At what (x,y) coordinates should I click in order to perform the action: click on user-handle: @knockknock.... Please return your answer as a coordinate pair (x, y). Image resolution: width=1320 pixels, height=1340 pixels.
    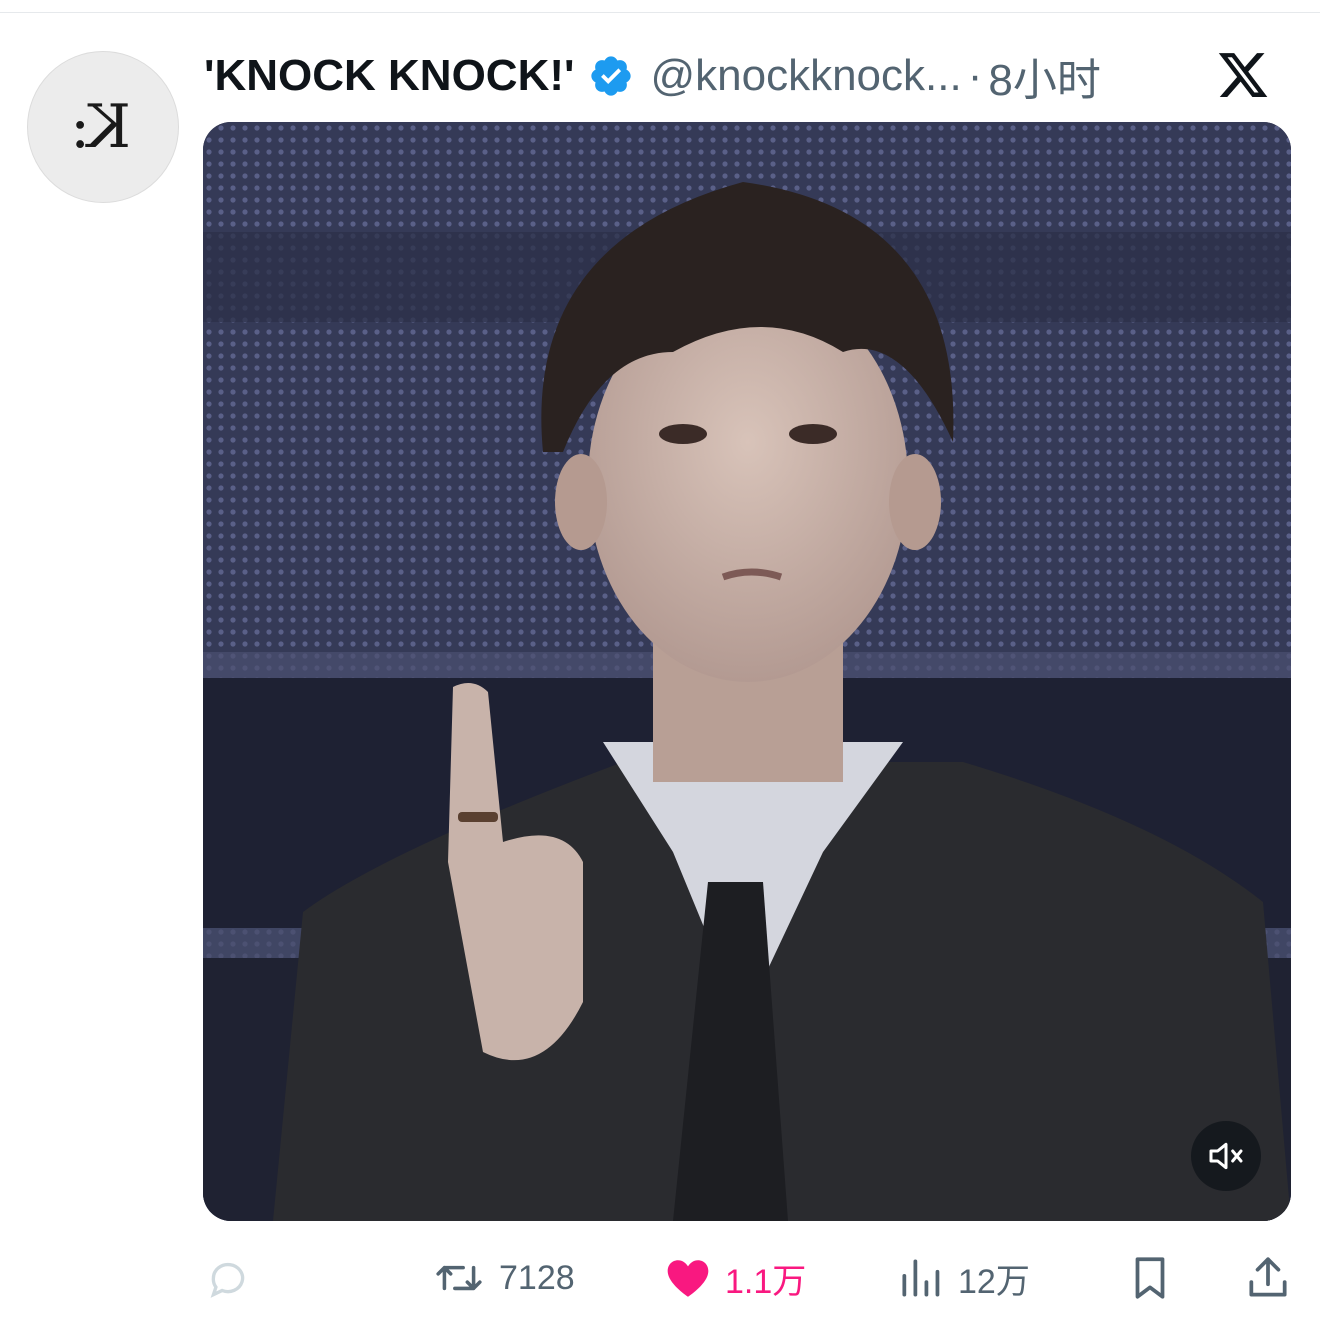
    Looking at the image, I should click on (805, 76).